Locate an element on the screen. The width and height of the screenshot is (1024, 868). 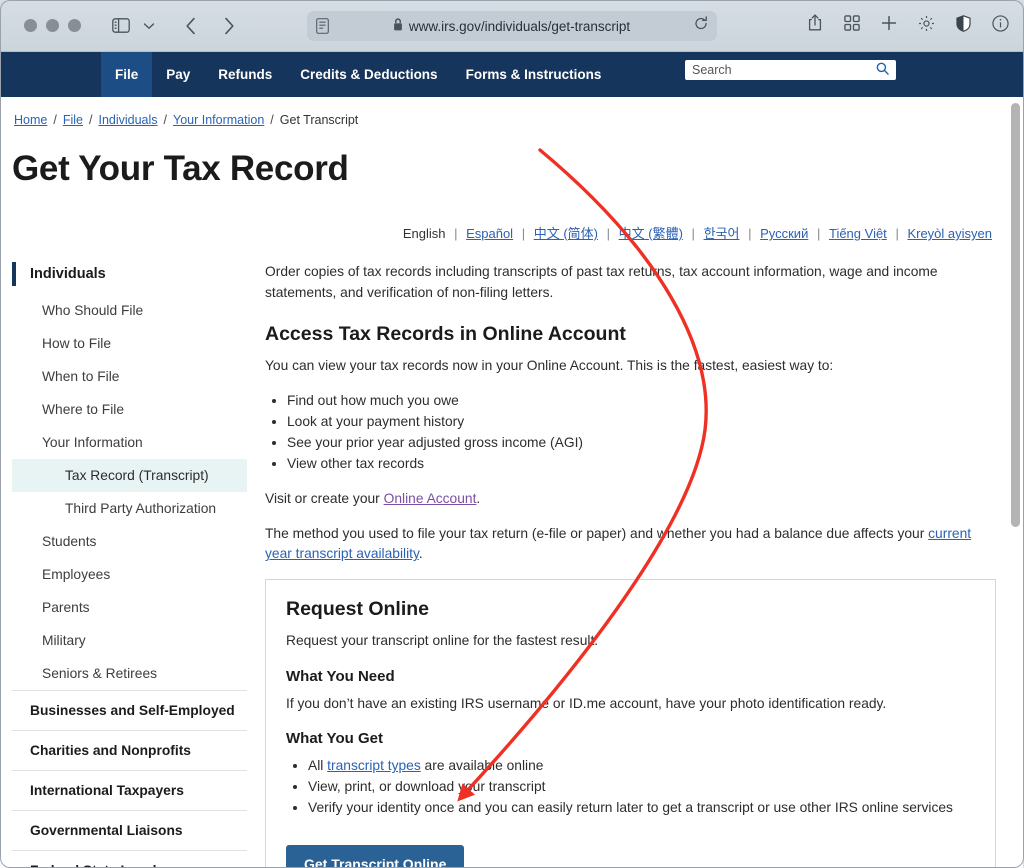
bullet-suffix-text: are available online is located at coordinates (482, 766).